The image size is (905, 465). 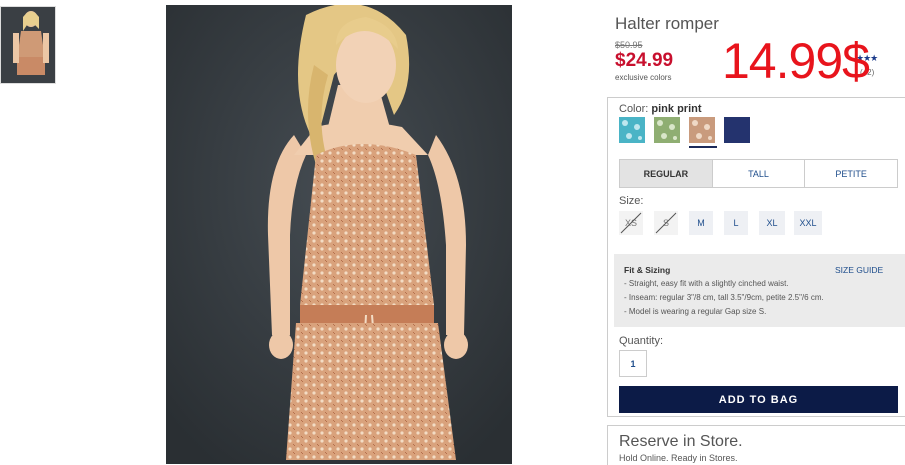 I want to click on size-xxl-button: XXL, so click(x=808, y=223).